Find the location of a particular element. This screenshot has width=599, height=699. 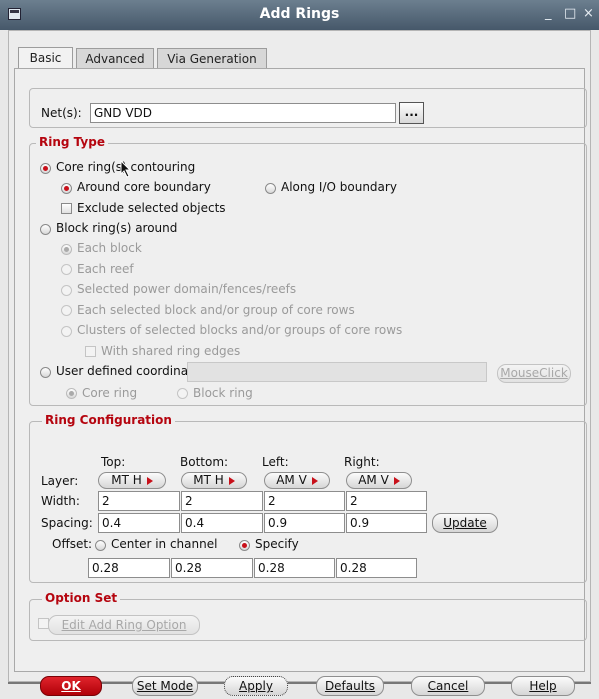

update-button: Update is located at coordinates (465, 523).